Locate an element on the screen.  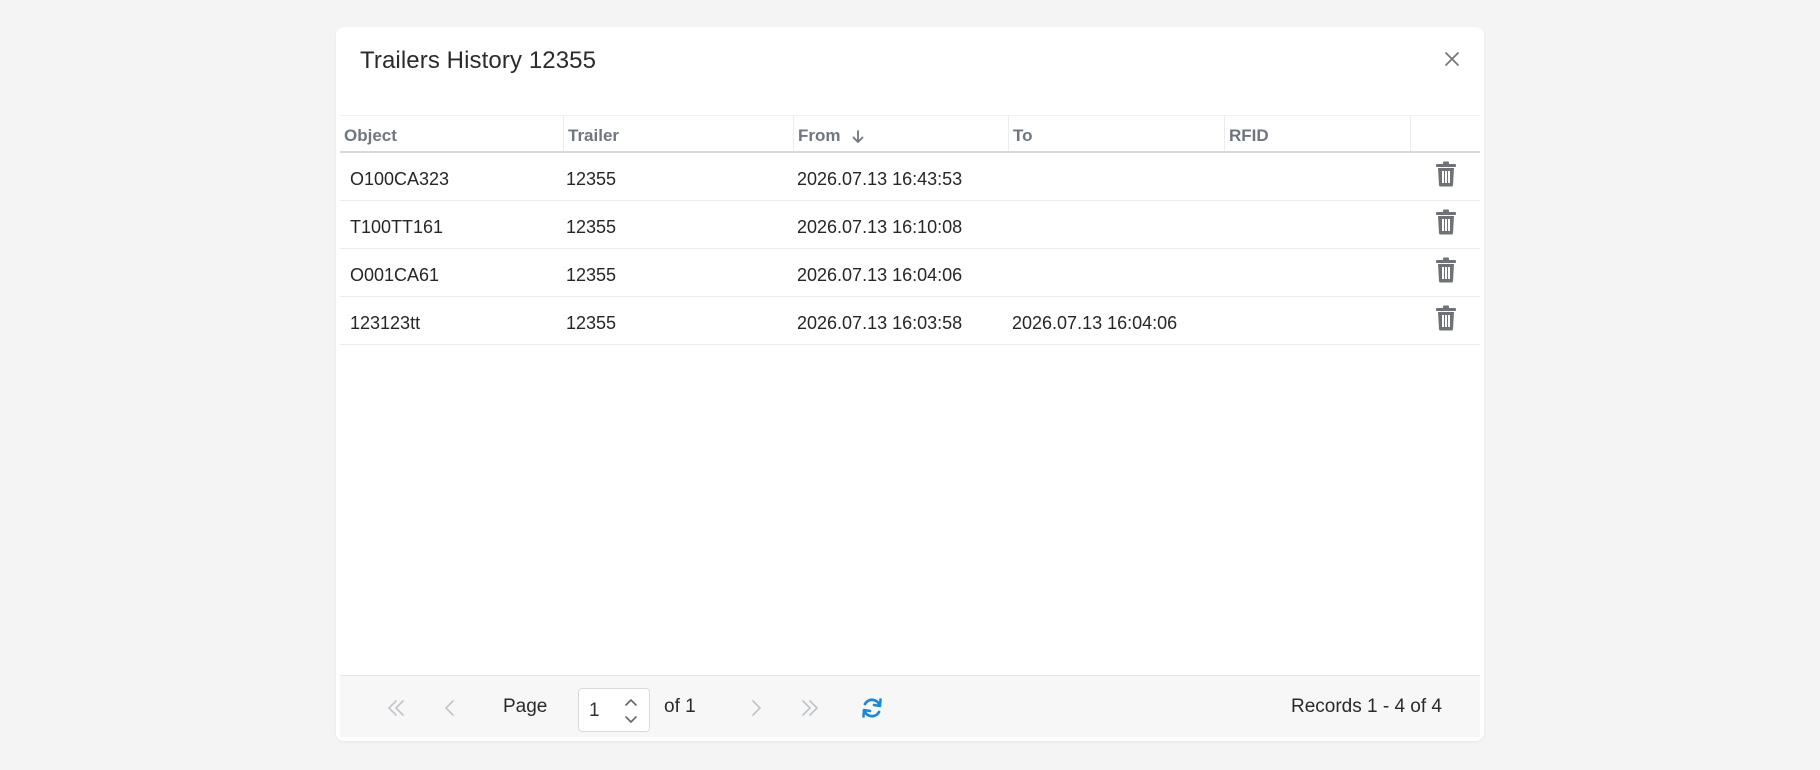
refresh-icon is located at coordinates (872, 708).